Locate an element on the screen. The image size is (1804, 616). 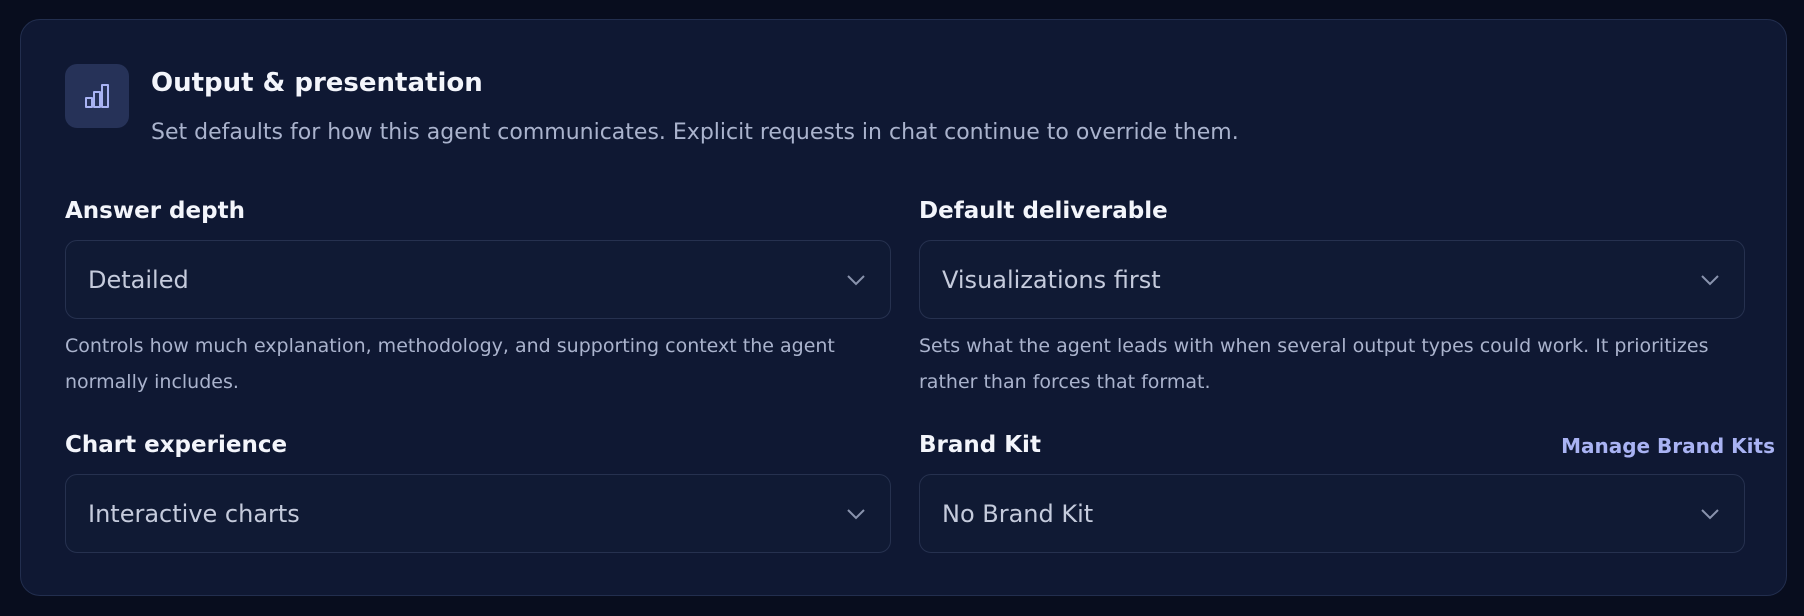
answer-depth-value: Detailed is located at coordinates (138, 279).